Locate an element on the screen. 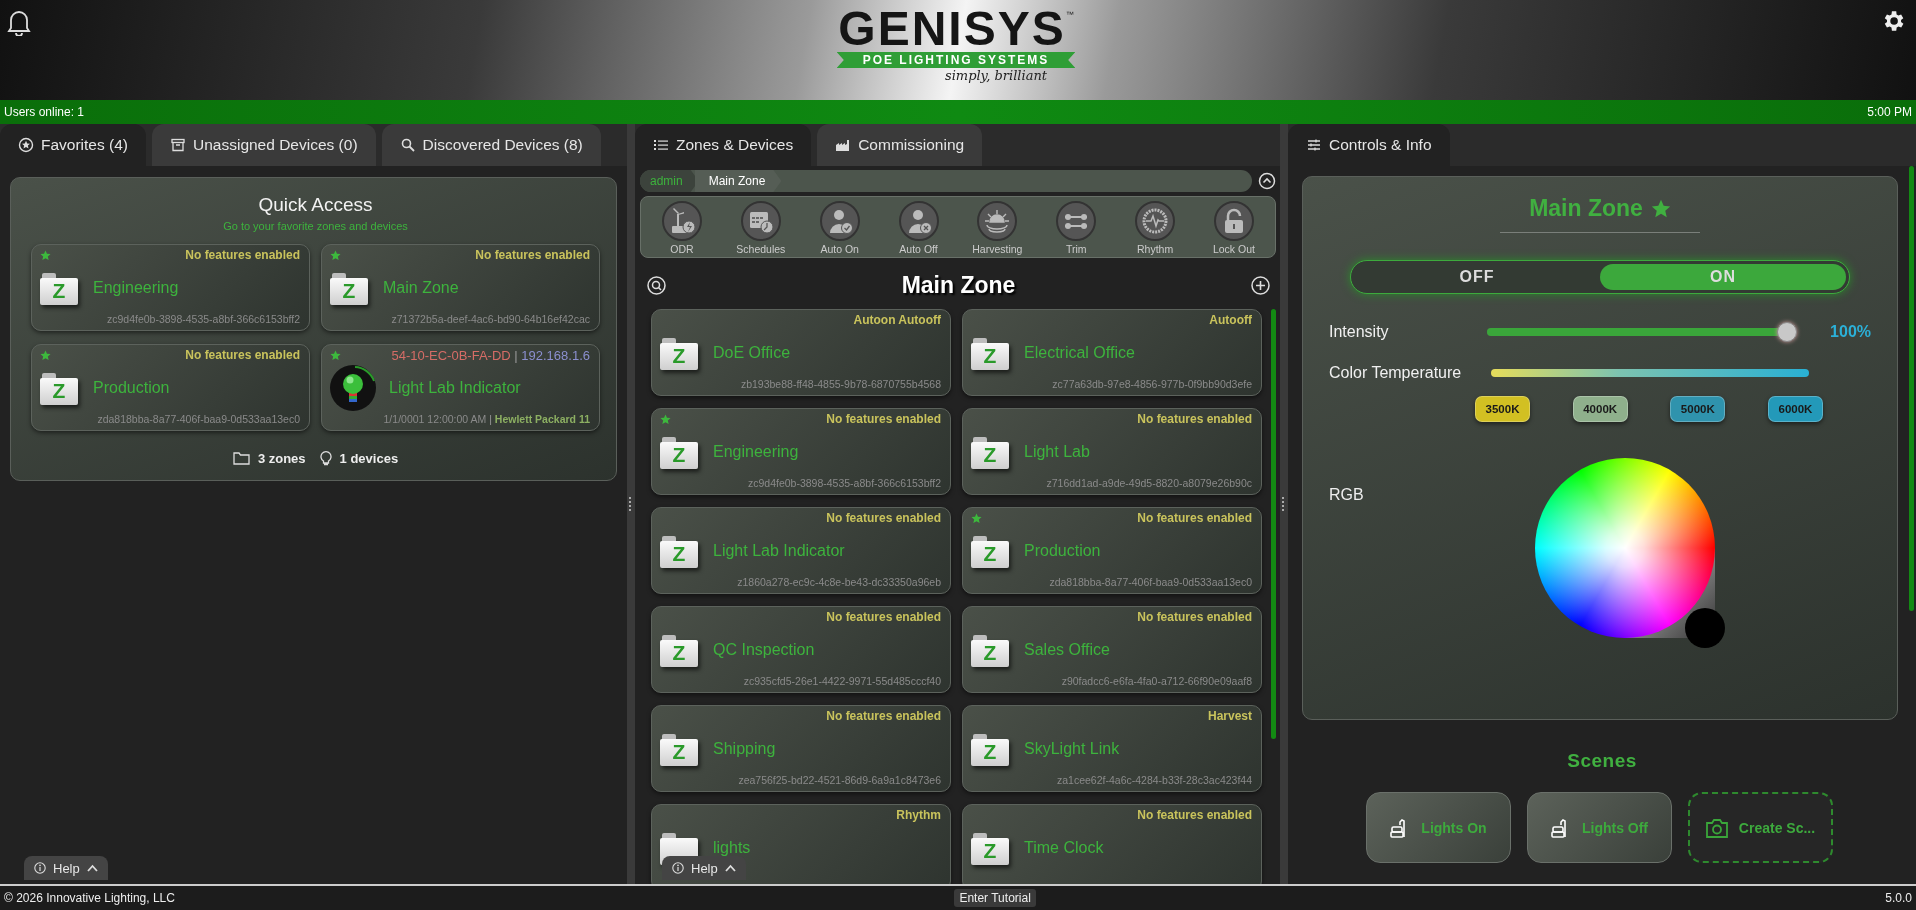 This screenshot has width=1916, height=910. temperature-preset: 3500K is located at coordinates (1502, 409).